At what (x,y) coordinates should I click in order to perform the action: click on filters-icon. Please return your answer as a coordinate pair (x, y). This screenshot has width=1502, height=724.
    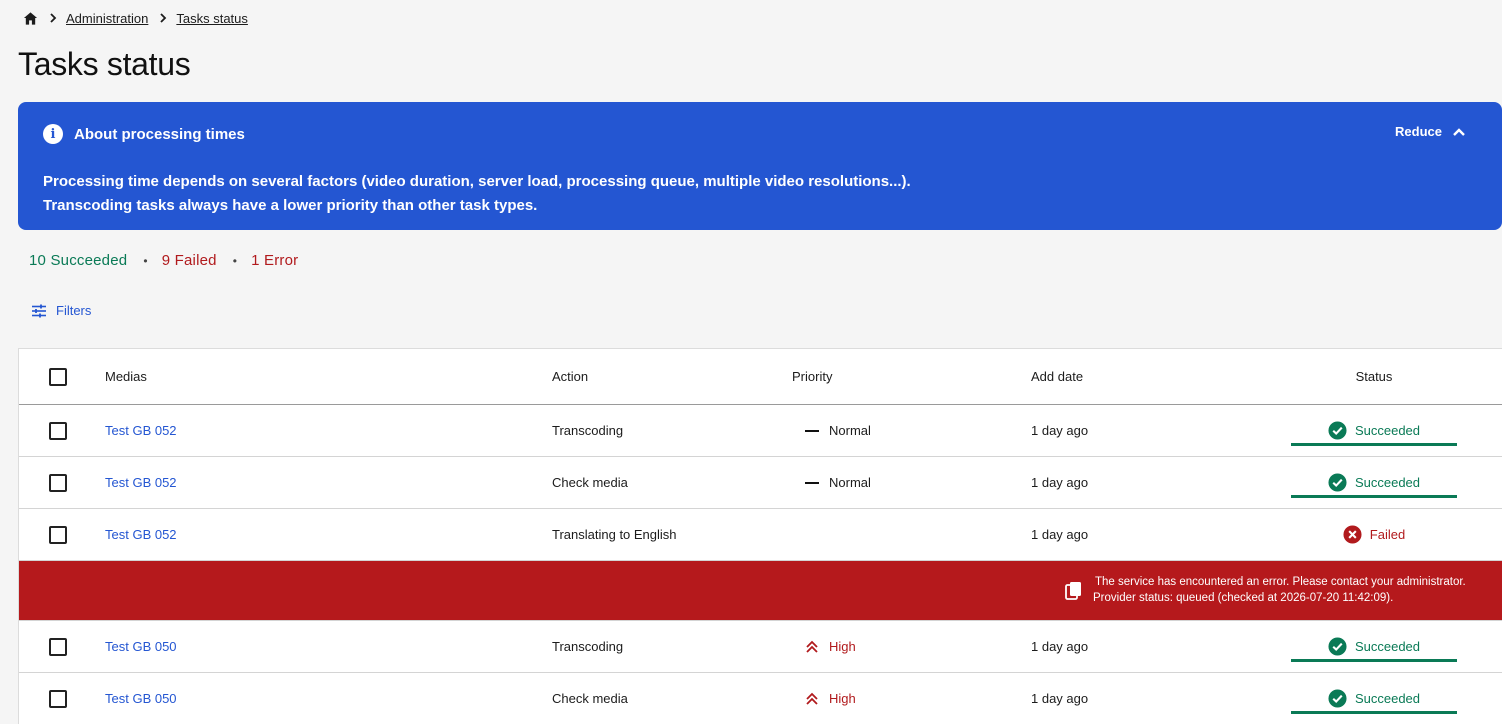
    Looking at the image, I should click on (39, 310).